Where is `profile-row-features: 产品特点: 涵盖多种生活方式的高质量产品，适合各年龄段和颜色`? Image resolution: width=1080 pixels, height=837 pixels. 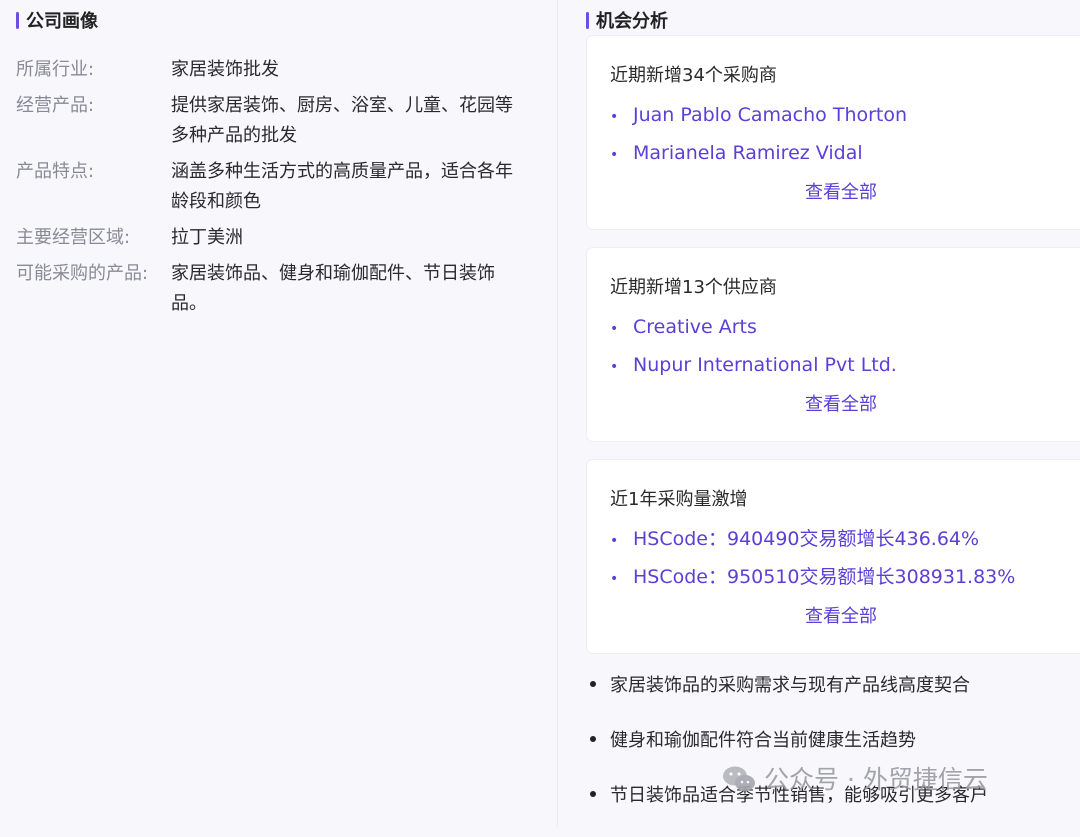 profile-row-features: 产品特点: 涵盖多种生活方式的高质量产品，适合各年龄段和颜色 is located at coordinates (276, 187).